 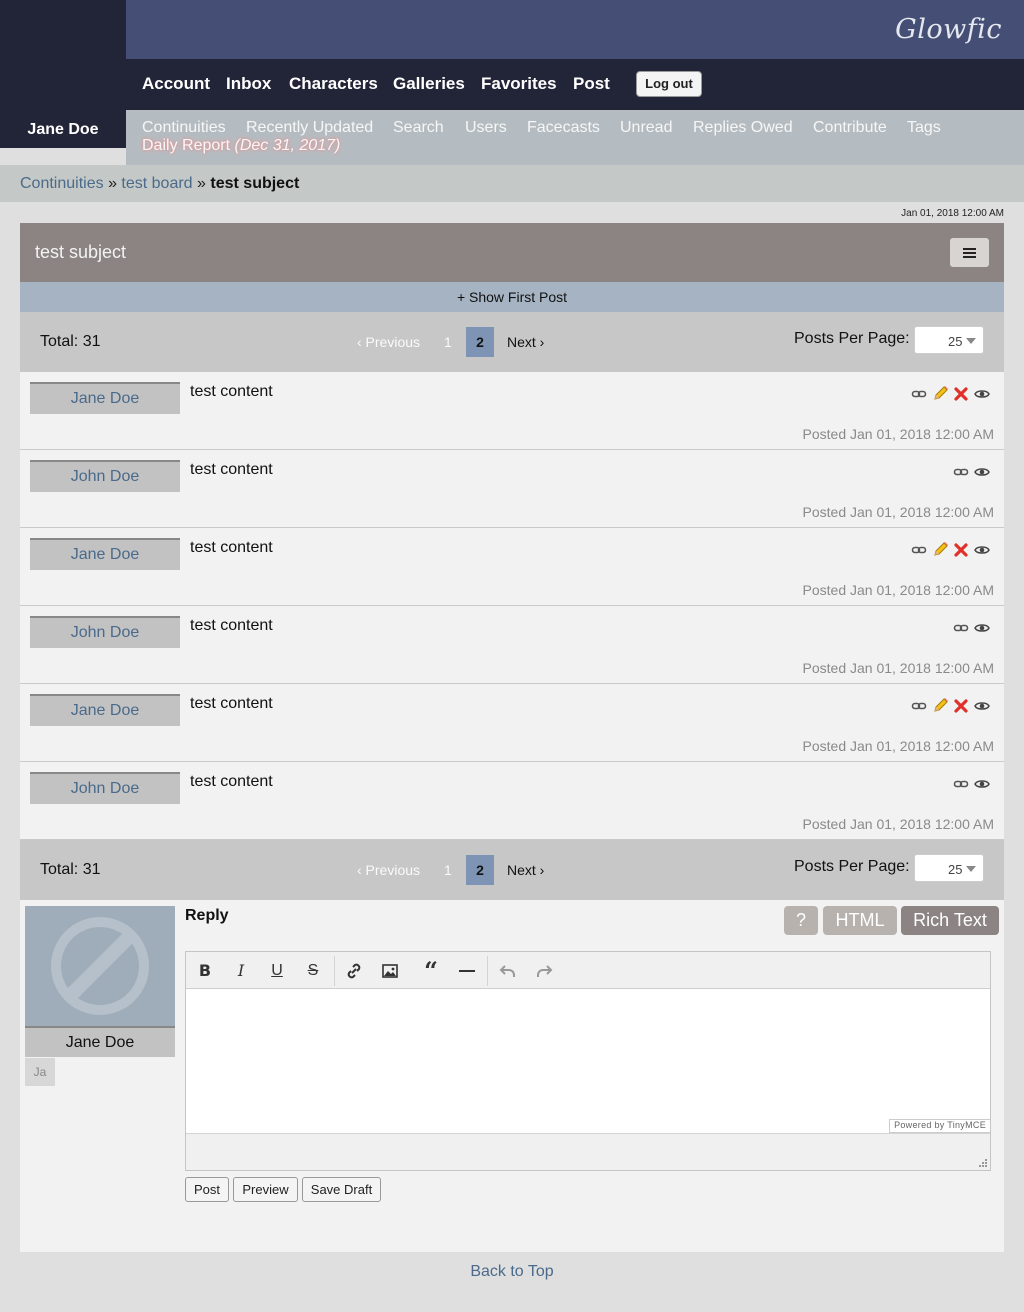 I want to click on subnav-tags: Tags, so click(x=924, y=128).